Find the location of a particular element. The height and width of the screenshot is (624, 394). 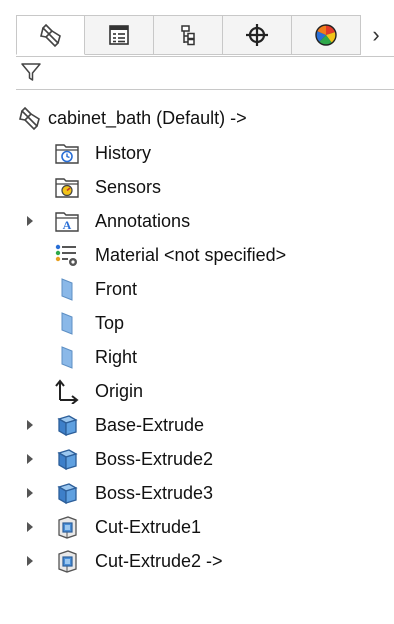

tab-feature-manager is located at coordinates (50, 35).